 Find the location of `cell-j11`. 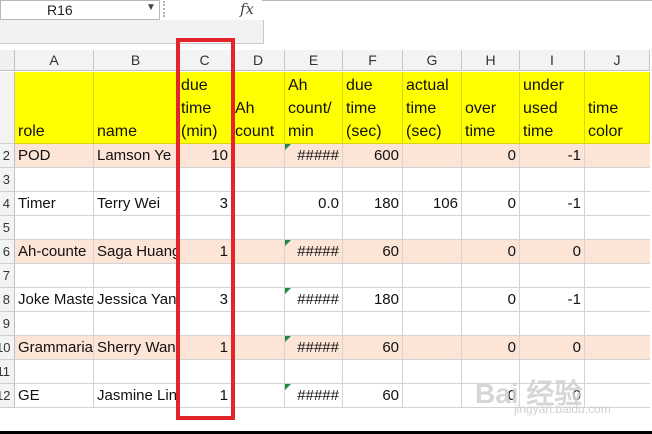

cell-j11 is located at coordinates (617, 372).